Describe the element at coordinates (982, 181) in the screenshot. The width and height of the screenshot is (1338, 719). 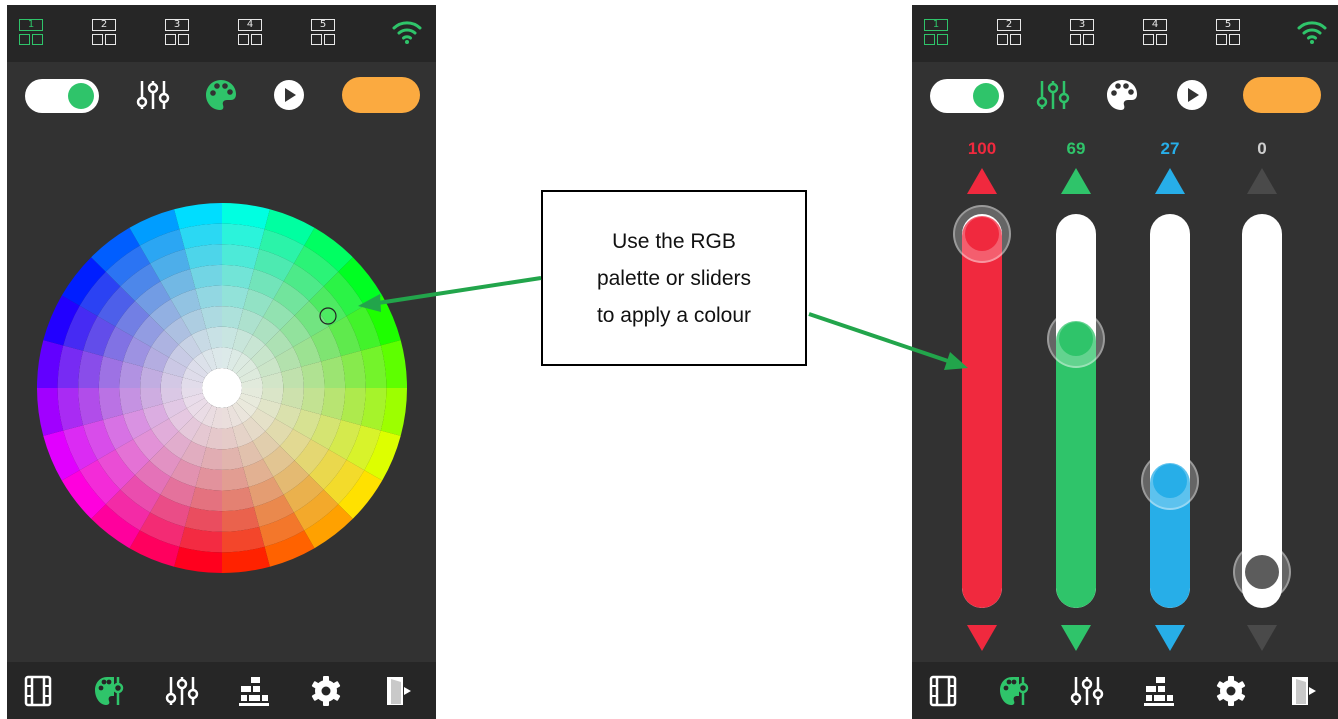
I see `red-increase-button` at that location.